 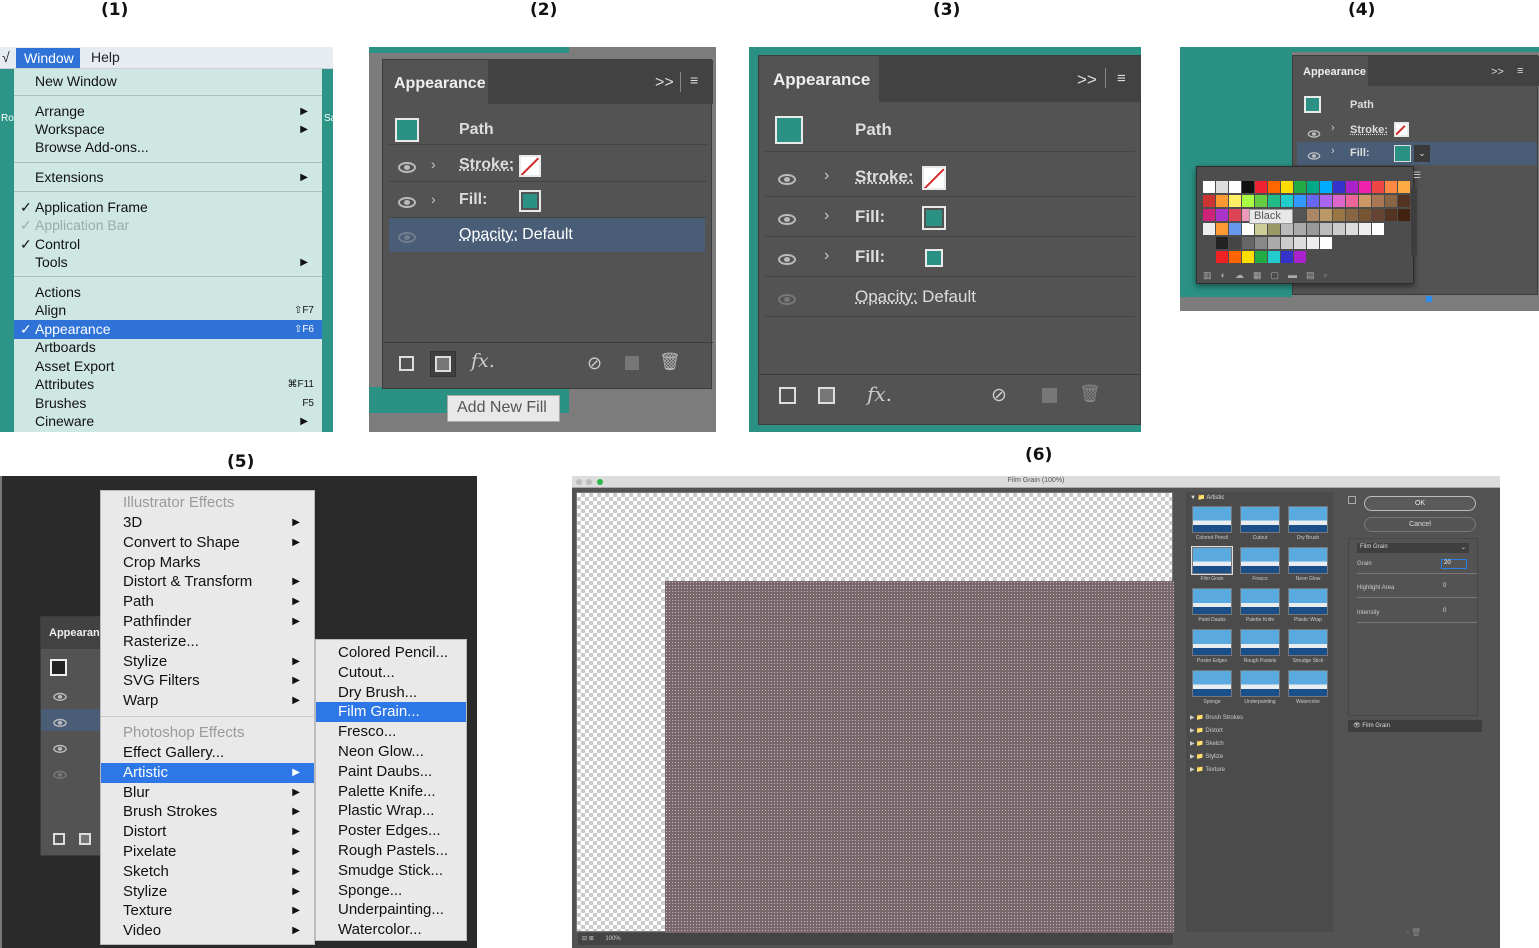 I want to click on zoom-plus-icon: ⊞, so click(x=591, y=939).